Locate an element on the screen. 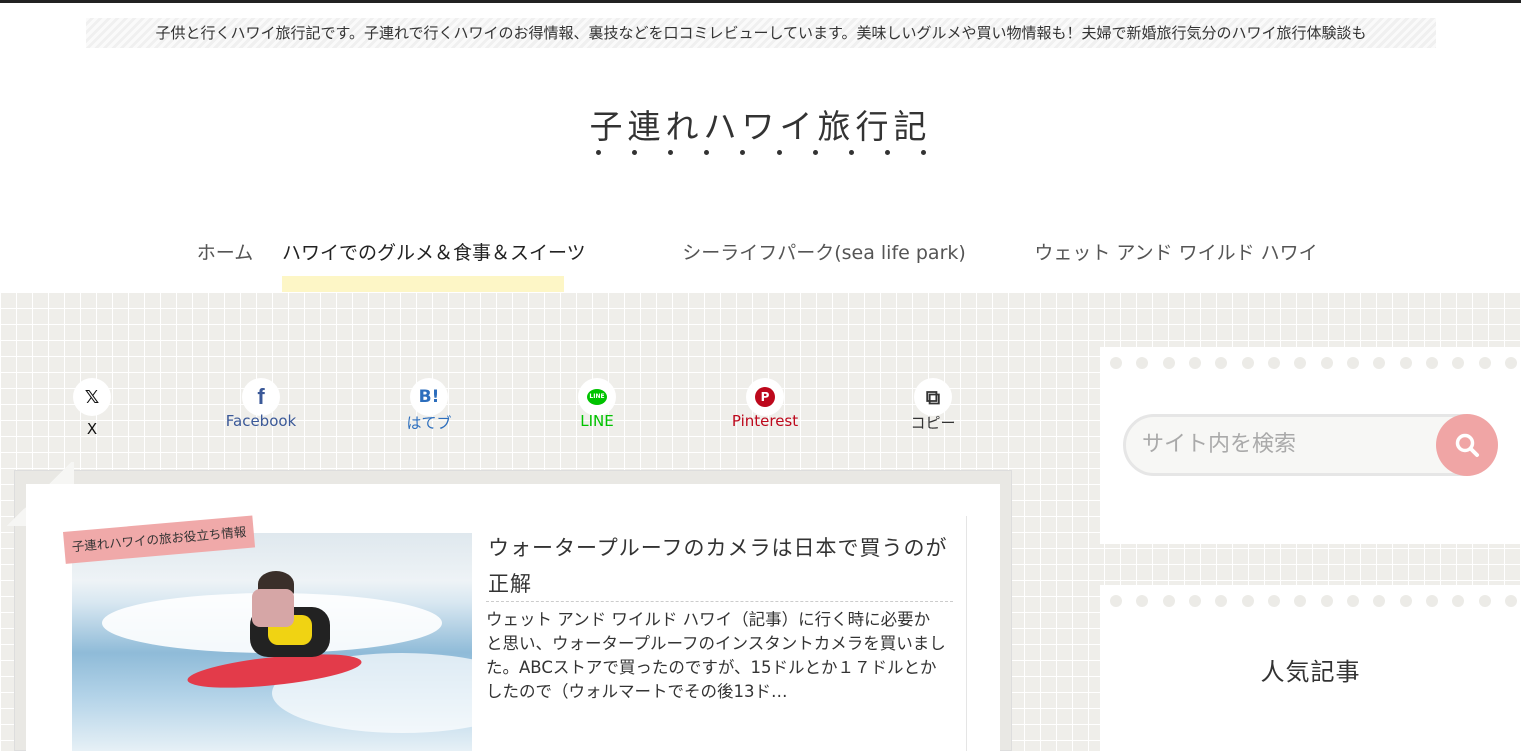  hatena-bookmark-icon: B! is located at coordinates (429, 397).